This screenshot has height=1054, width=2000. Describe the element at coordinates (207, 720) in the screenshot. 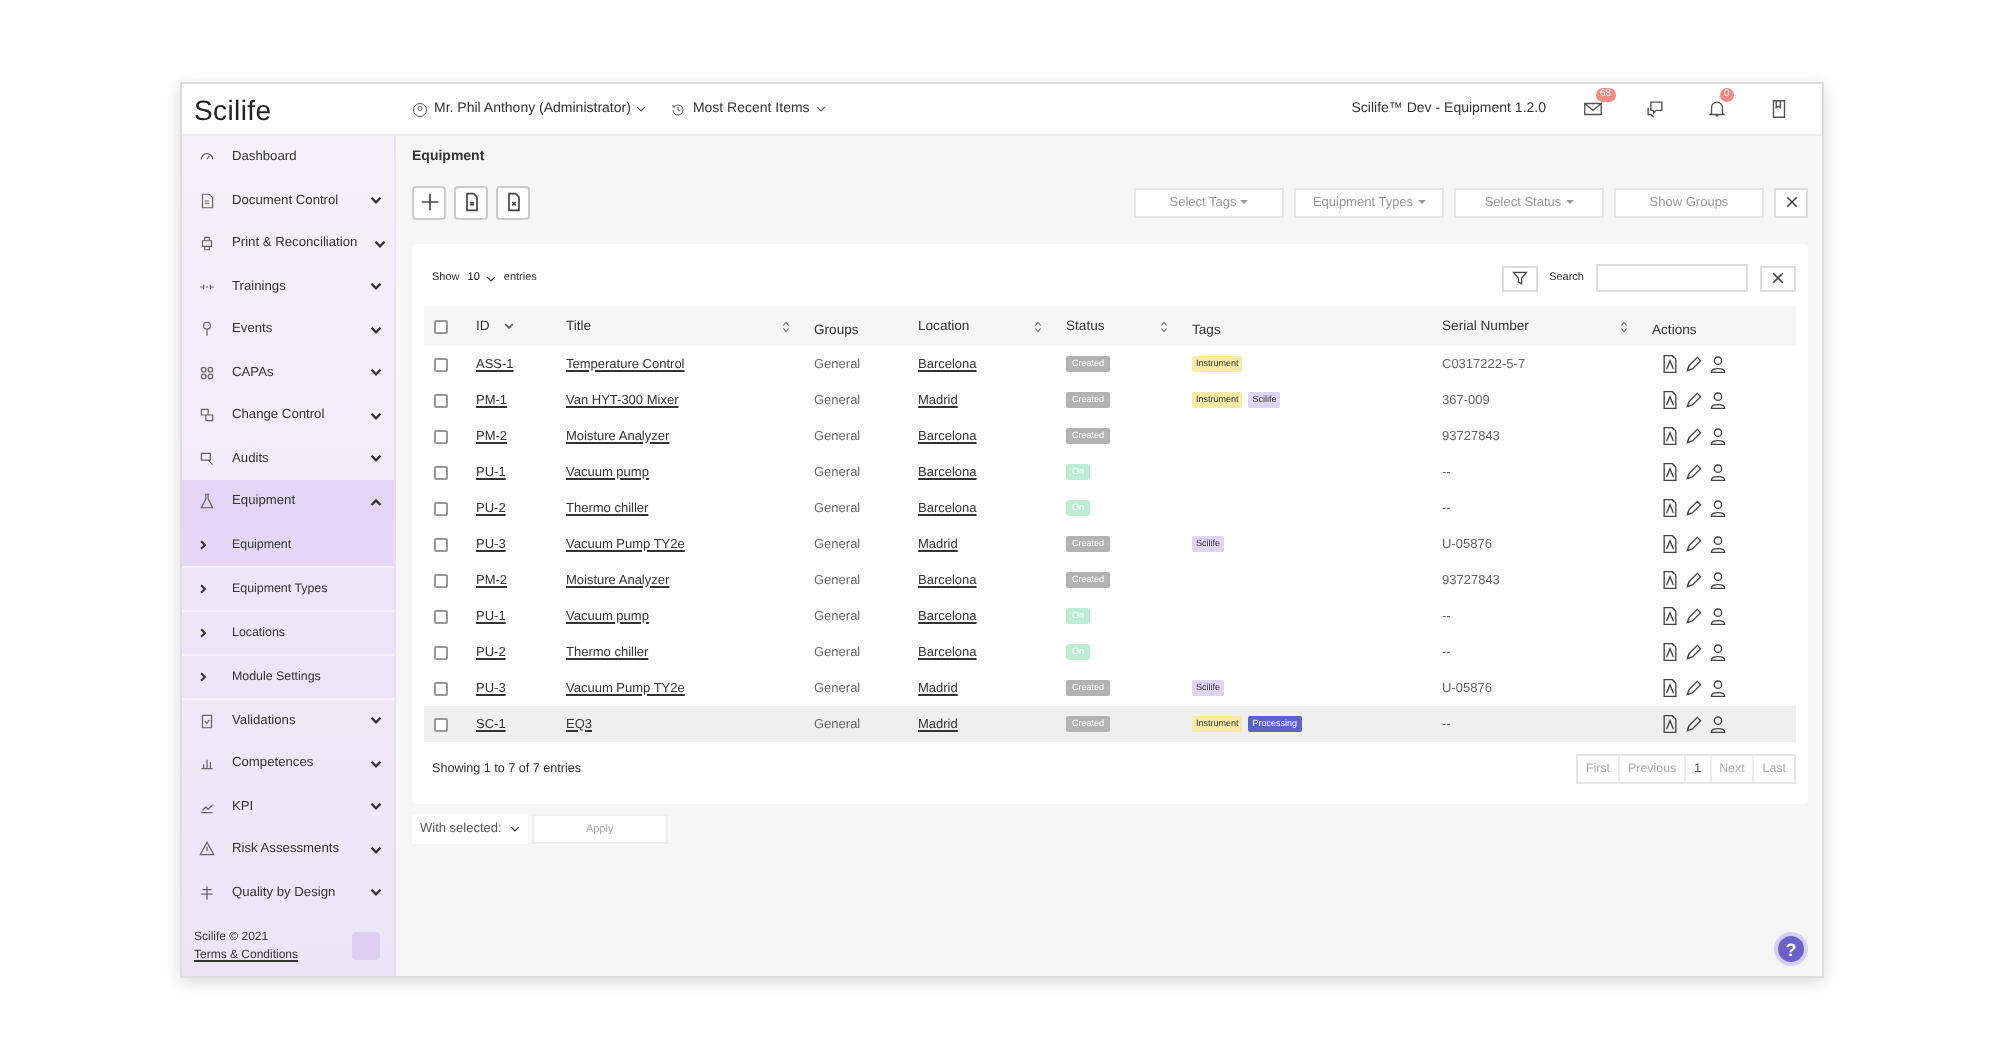

I see `clipboard-icon` at that location.